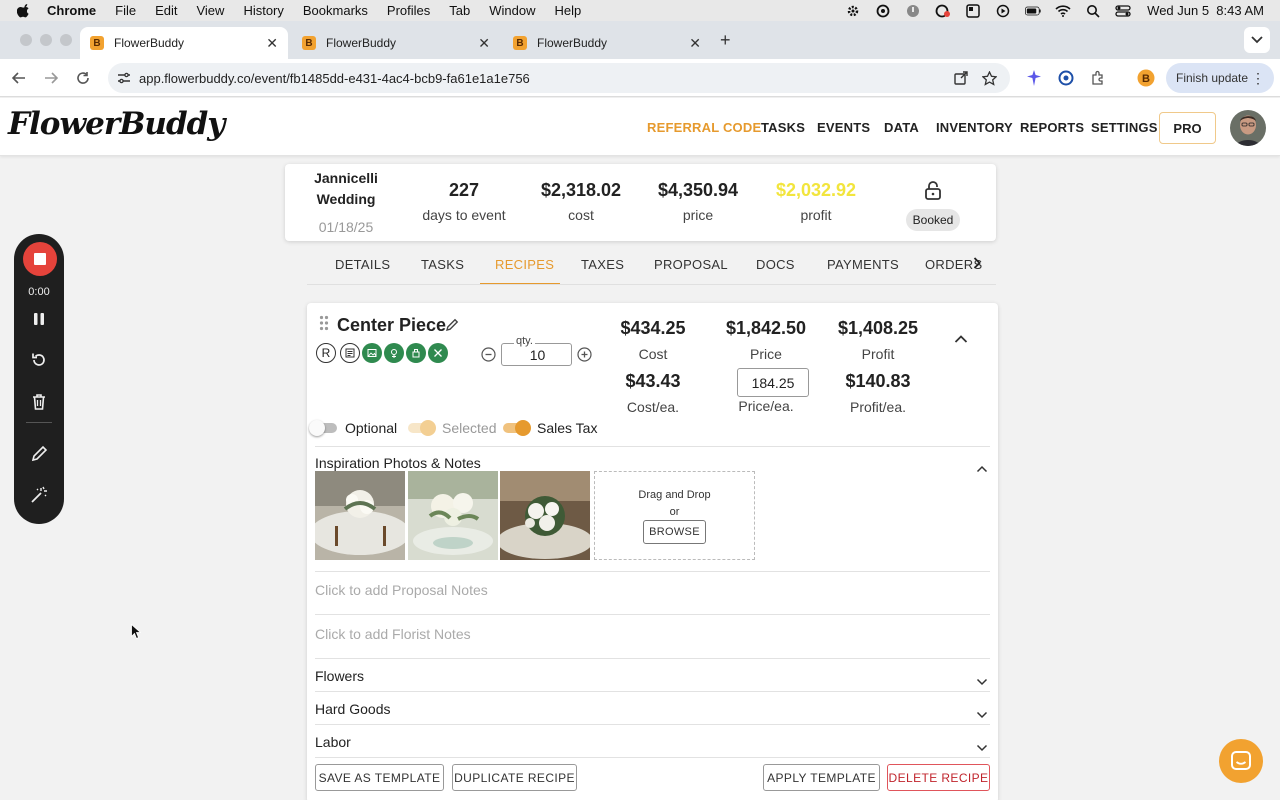  What do you see at coordinates (853, 11) in the screenshot?
I see `status-gear-icon` at bounding box center [853, 11].